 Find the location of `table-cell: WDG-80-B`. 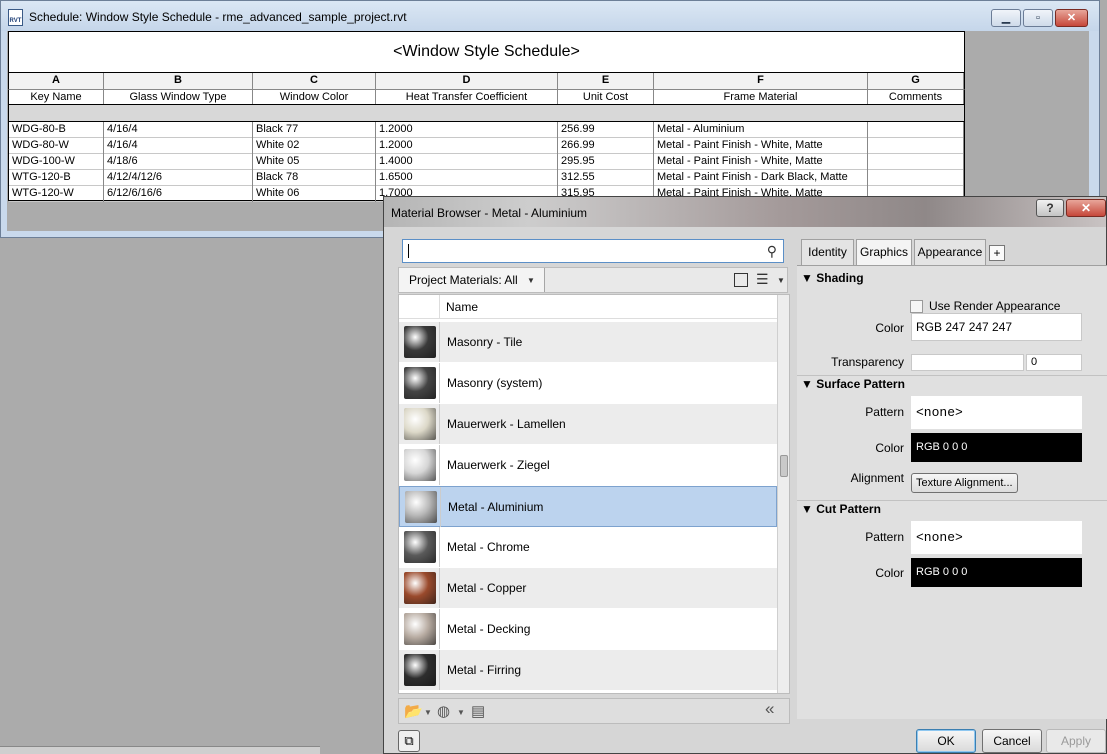

table-cell: WDG-80-B is located at coordinates (56, 130).